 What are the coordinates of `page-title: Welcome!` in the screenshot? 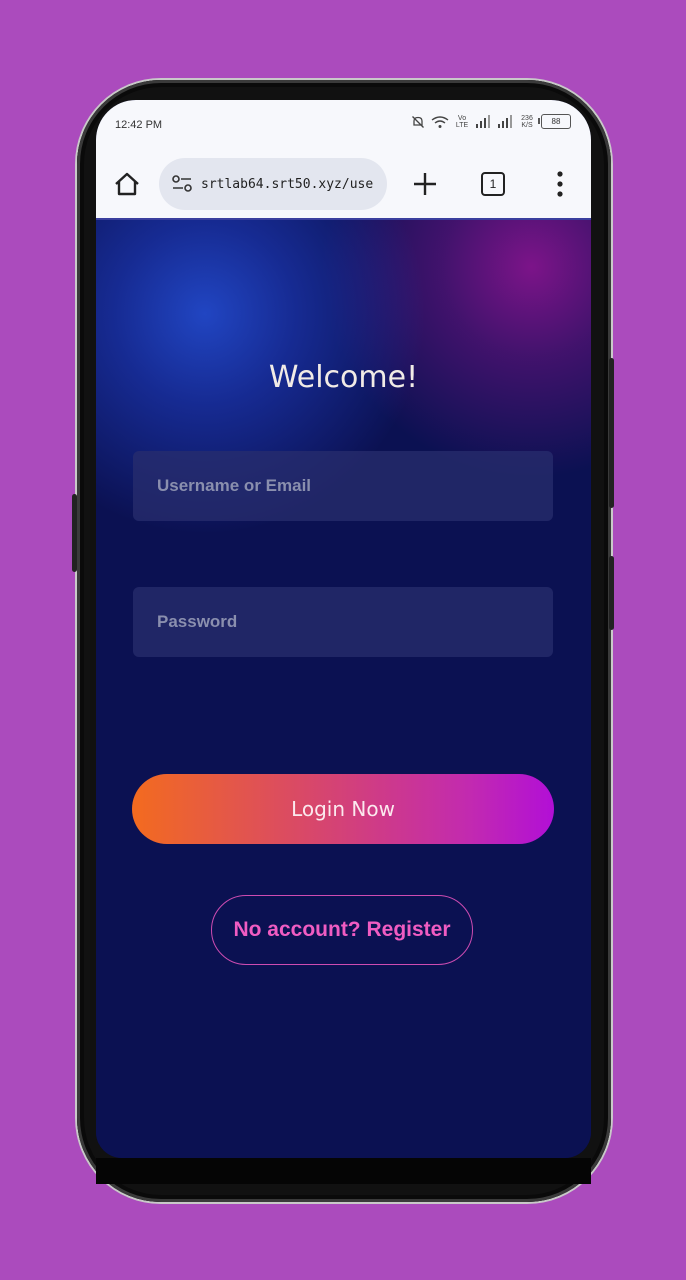 It's located at (343, 377).